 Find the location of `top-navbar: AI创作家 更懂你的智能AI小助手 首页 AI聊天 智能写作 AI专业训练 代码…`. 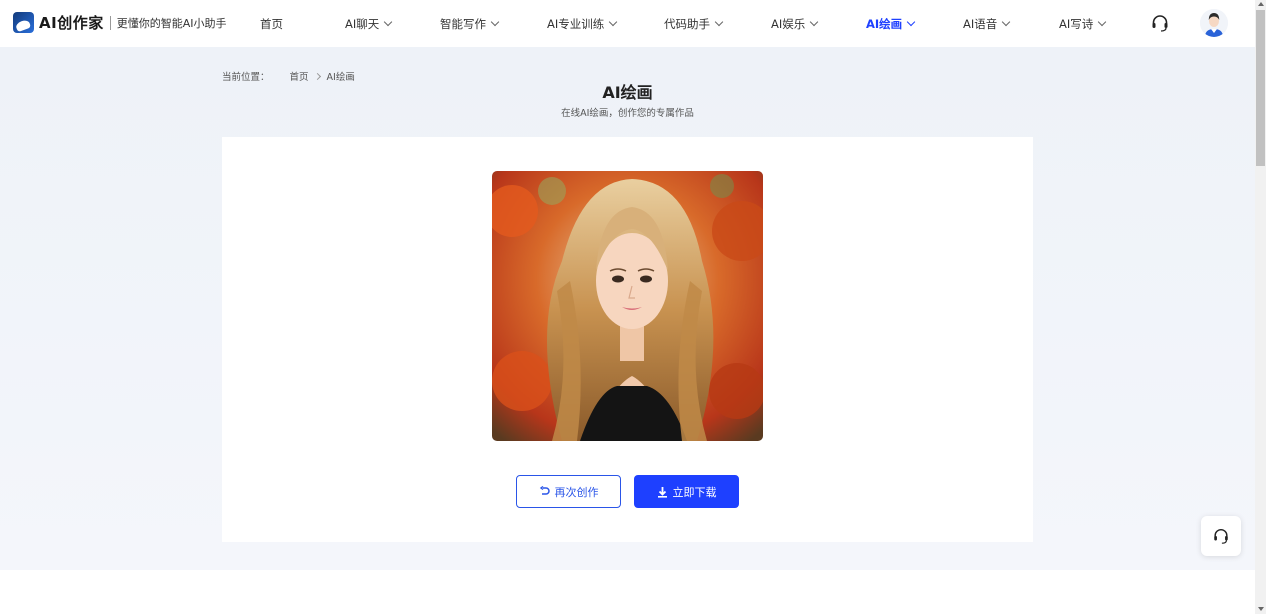

top-navbar: AI创作家 更懂你的智能AI小助手 首页 AI聊天 智能写作 AI专业训练 代码… is located at coordinates (627, 23).